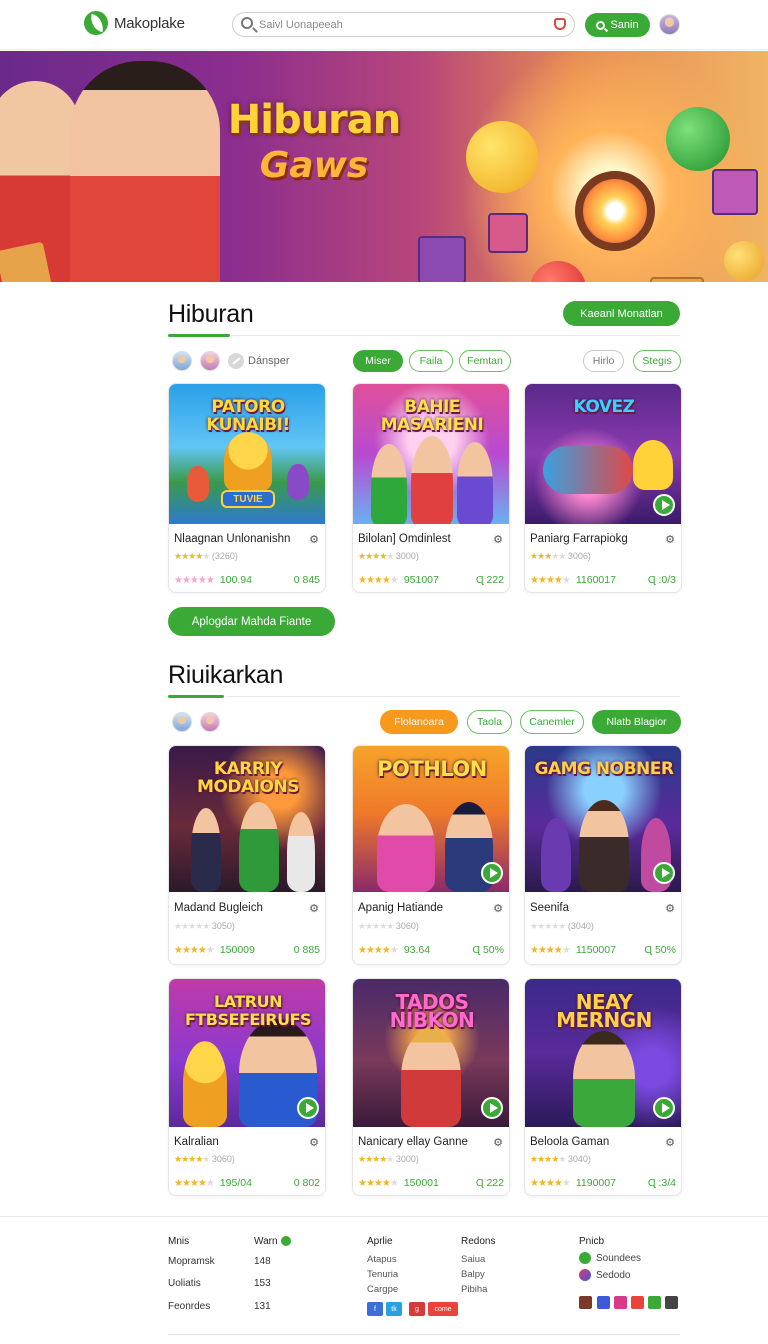  Describe the element at coordinates (603, 819) in the screenshot. I see `game-thumbnail: GAMG NOBNER` at that location.